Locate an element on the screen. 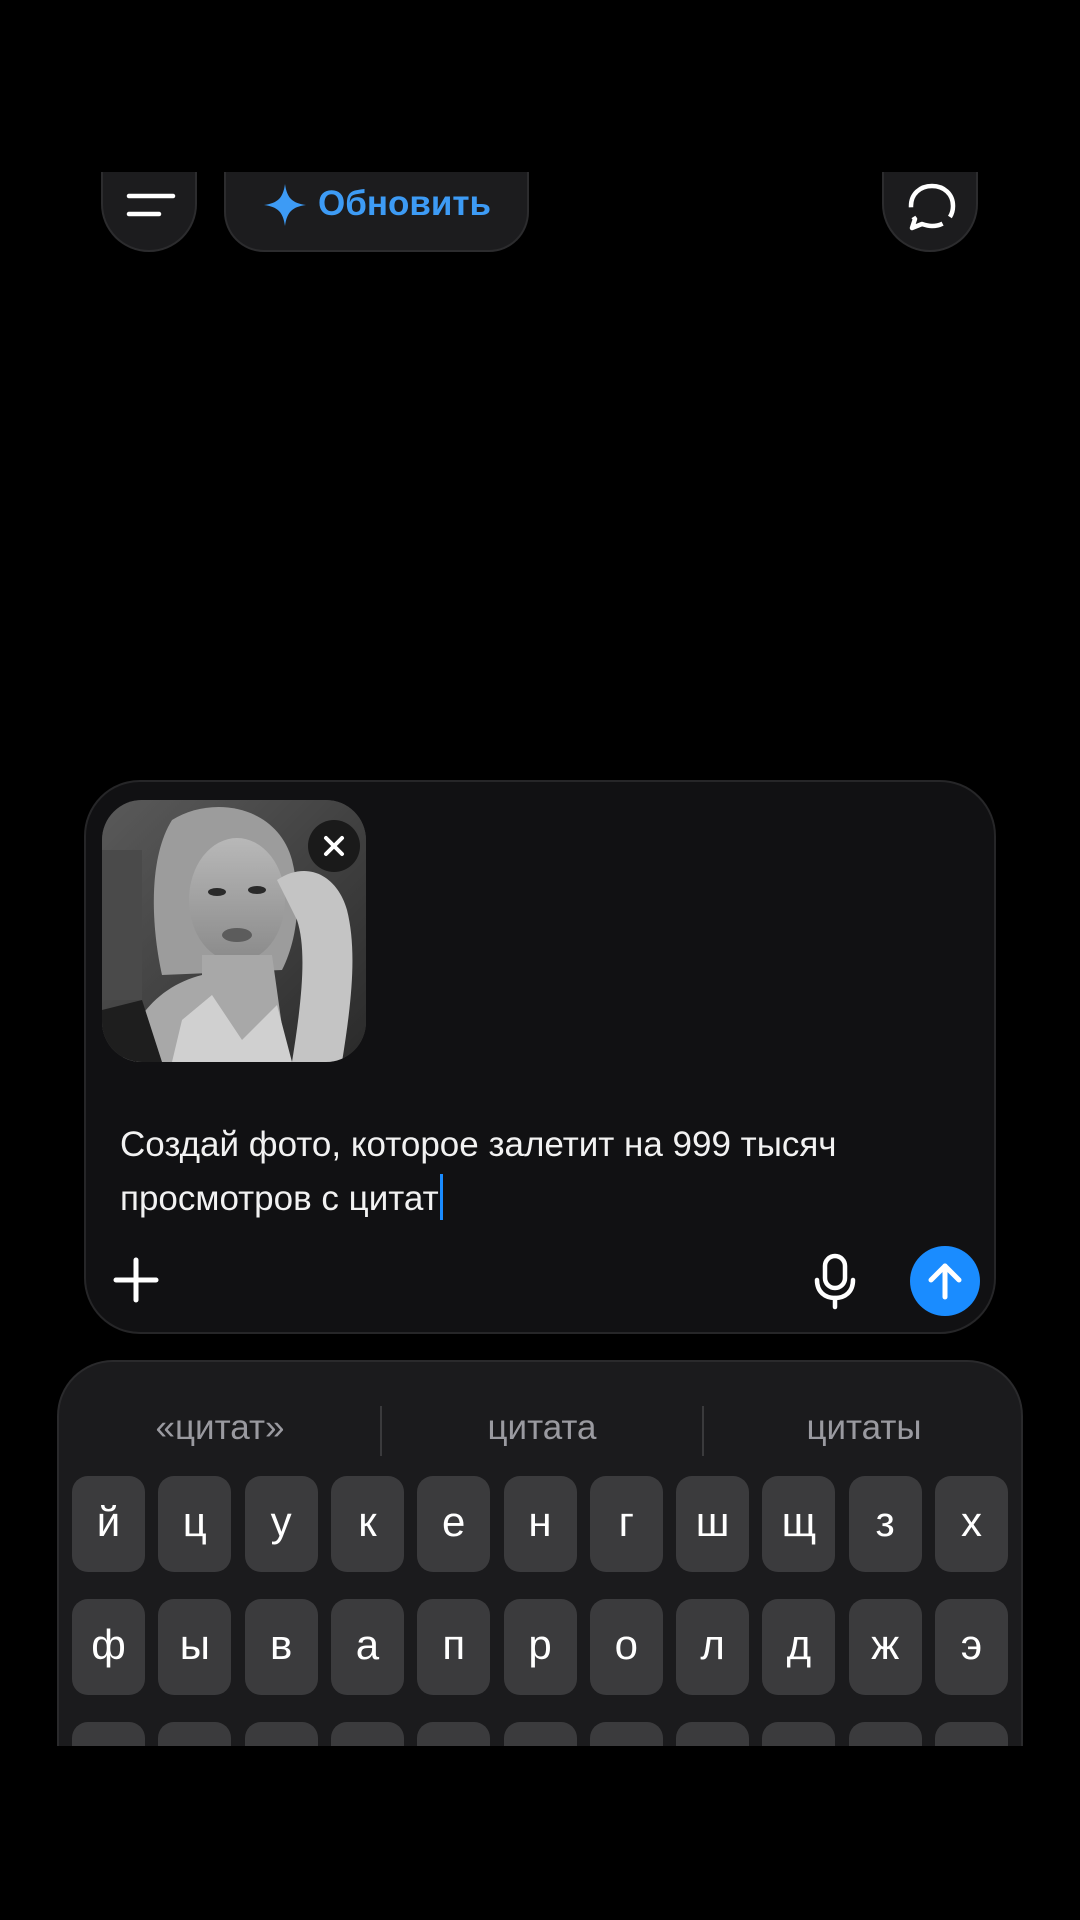  suggestion-item: цитаты is located at coordinates (862, 1428).